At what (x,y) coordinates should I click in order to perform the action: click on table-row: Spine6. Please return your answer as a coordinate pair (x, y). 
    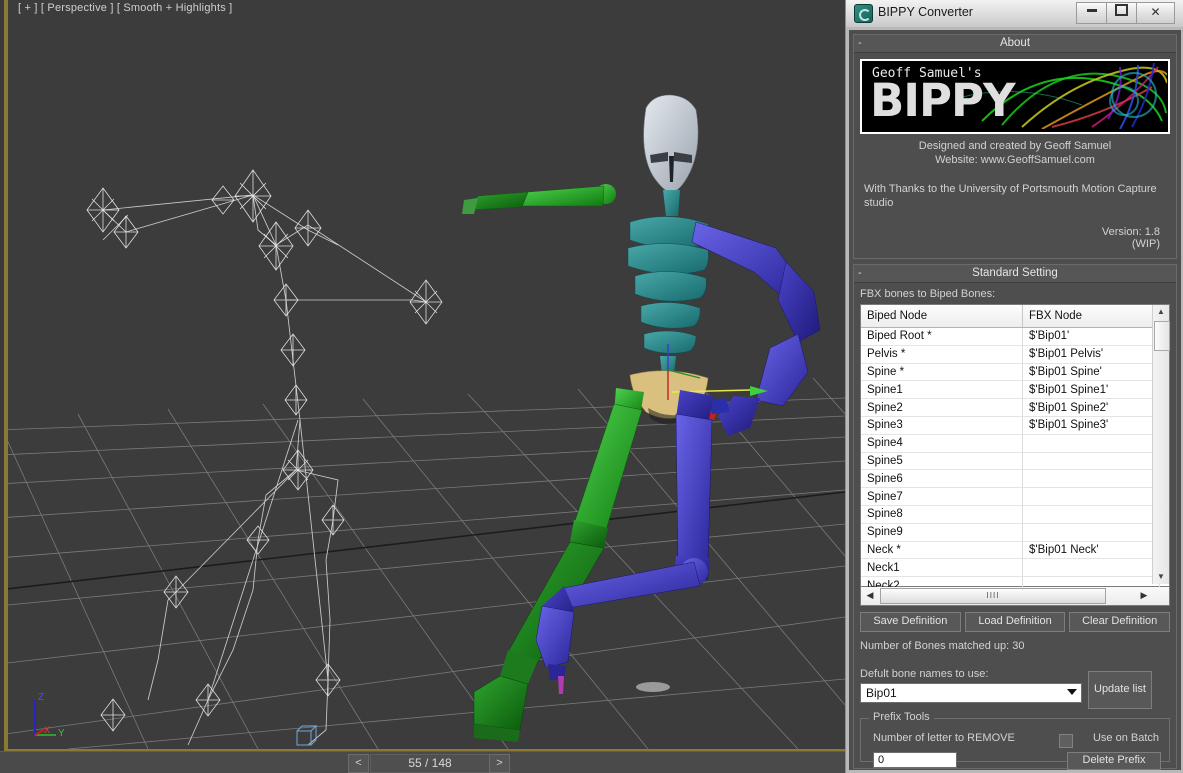
    Looking at the image, I should click on (1010, 479).